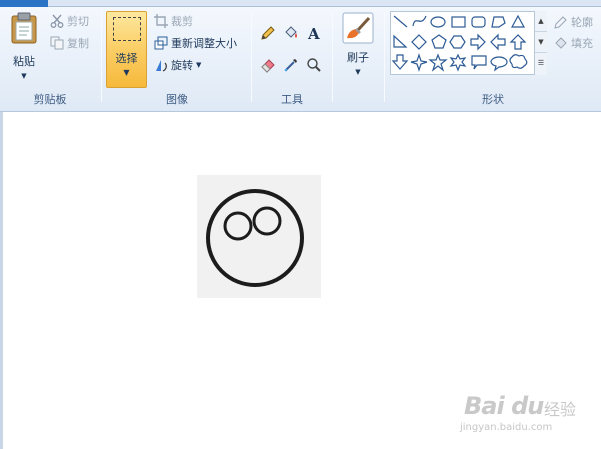 The height and width of the screenshot is (449, 601). I want to click on drawing-image, so click(259, 236).